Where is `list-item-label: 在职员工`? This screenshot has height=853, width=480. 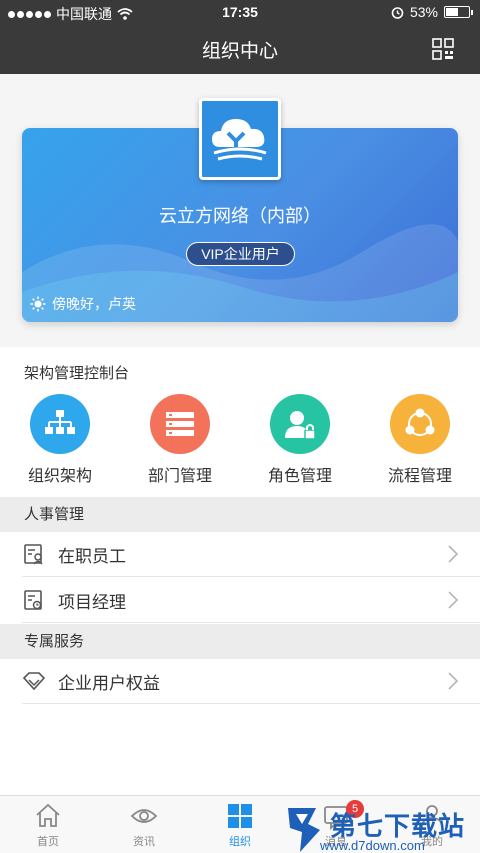 list-item-label: 在职员工 is located at coordinates (92, 556).